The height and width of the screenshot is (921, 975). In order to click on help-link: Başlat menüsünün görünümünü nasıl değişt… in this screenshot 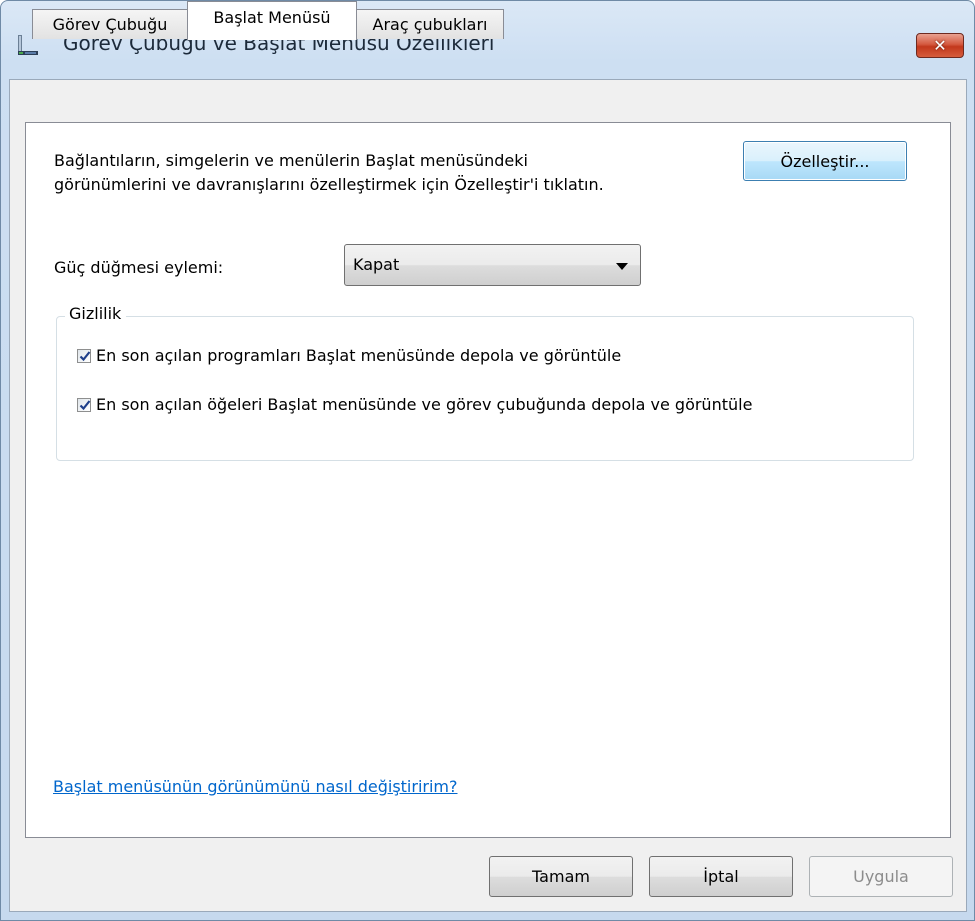, I will do `click(255, 786)`.